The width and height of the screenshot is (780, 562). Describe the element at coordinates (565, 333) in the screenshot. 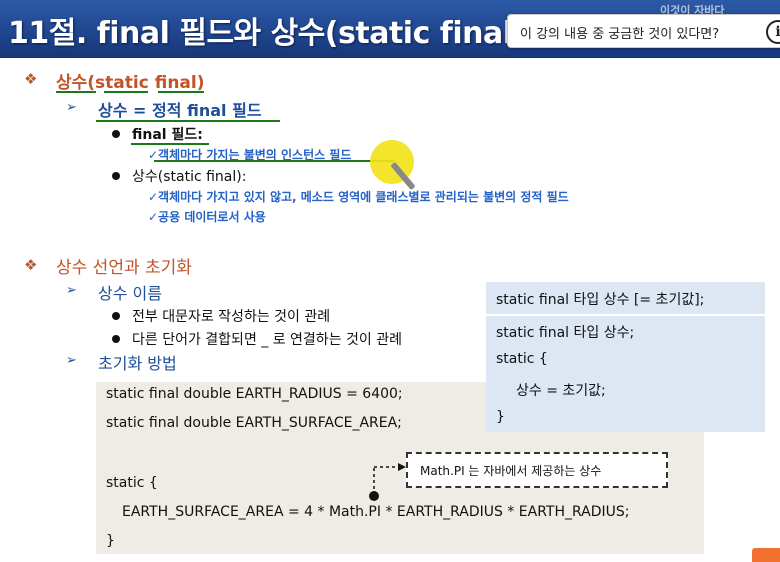

I see `syntax-line: static final 타입 상수;` at that location.